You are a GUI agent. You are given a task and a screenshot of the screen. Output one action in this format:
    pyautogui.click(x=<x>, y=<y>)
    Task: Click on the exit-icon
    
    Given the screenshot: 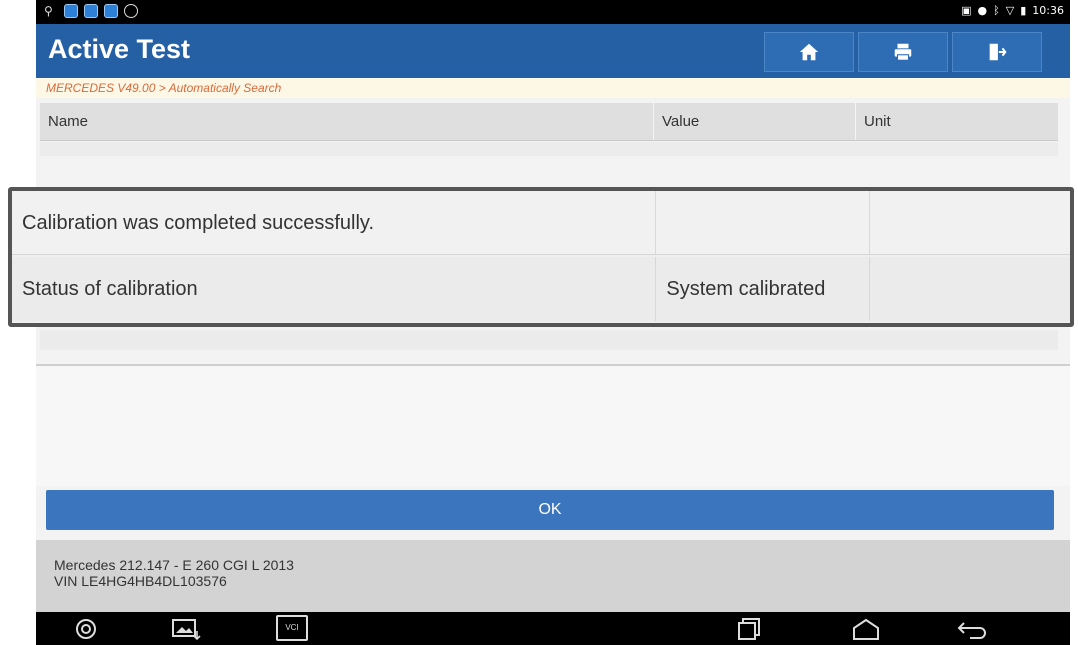 What is the action you would take?
    pyautogui.click(x=998, y=52)
    